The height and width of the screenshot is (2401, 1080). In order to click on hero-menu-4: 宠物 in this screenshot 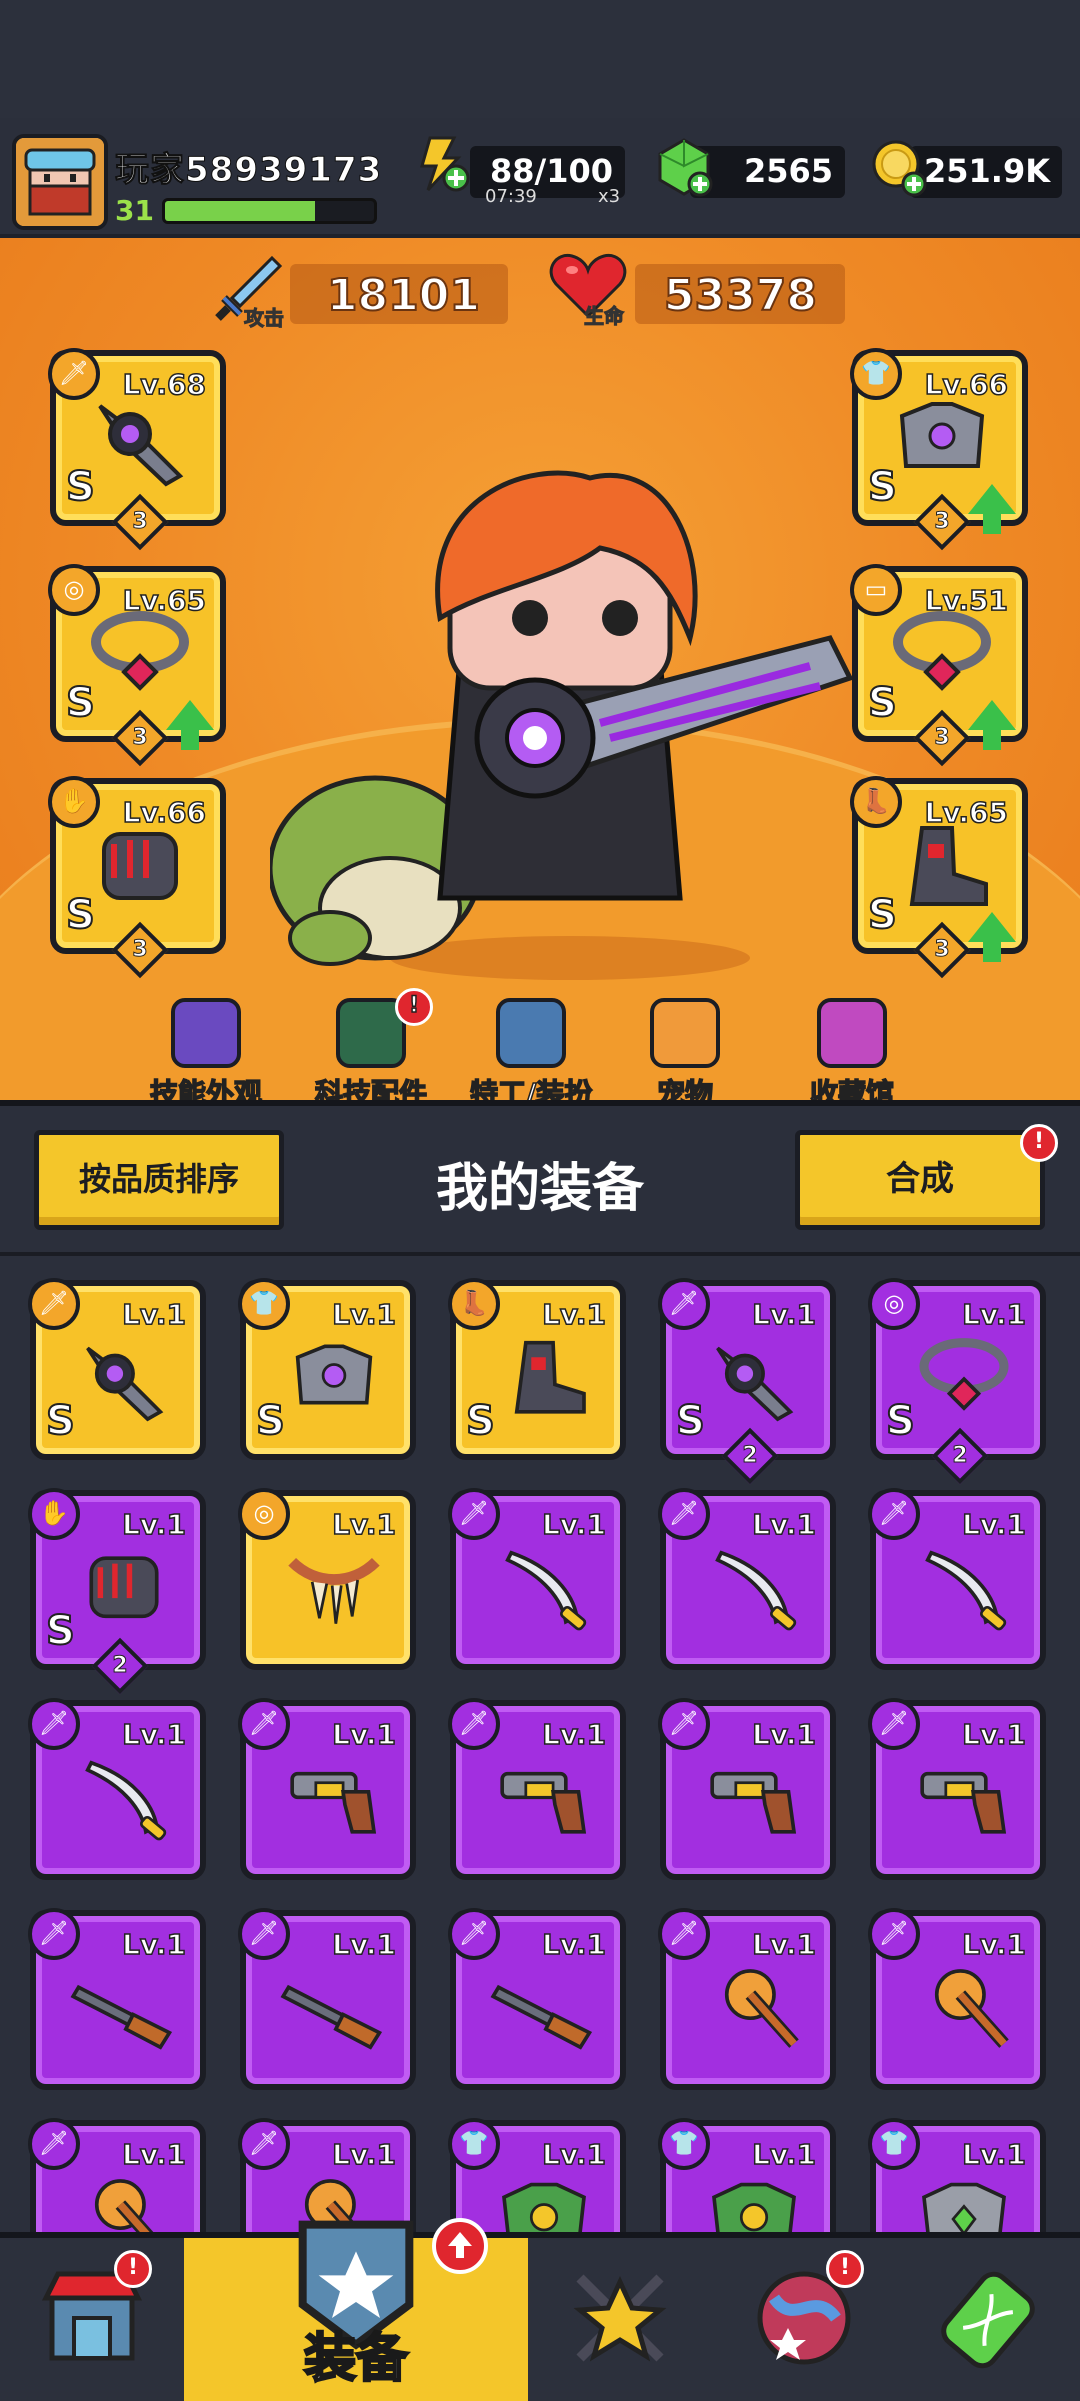, I will do `click(685, 1049)`.